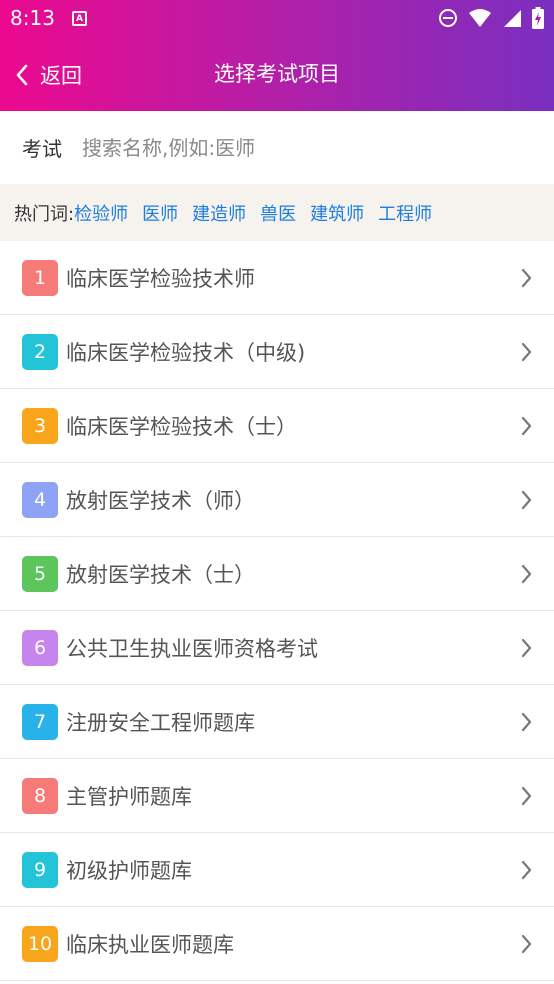  I want to click on exam-label: 临床执业医师题库, so click(150, 944).